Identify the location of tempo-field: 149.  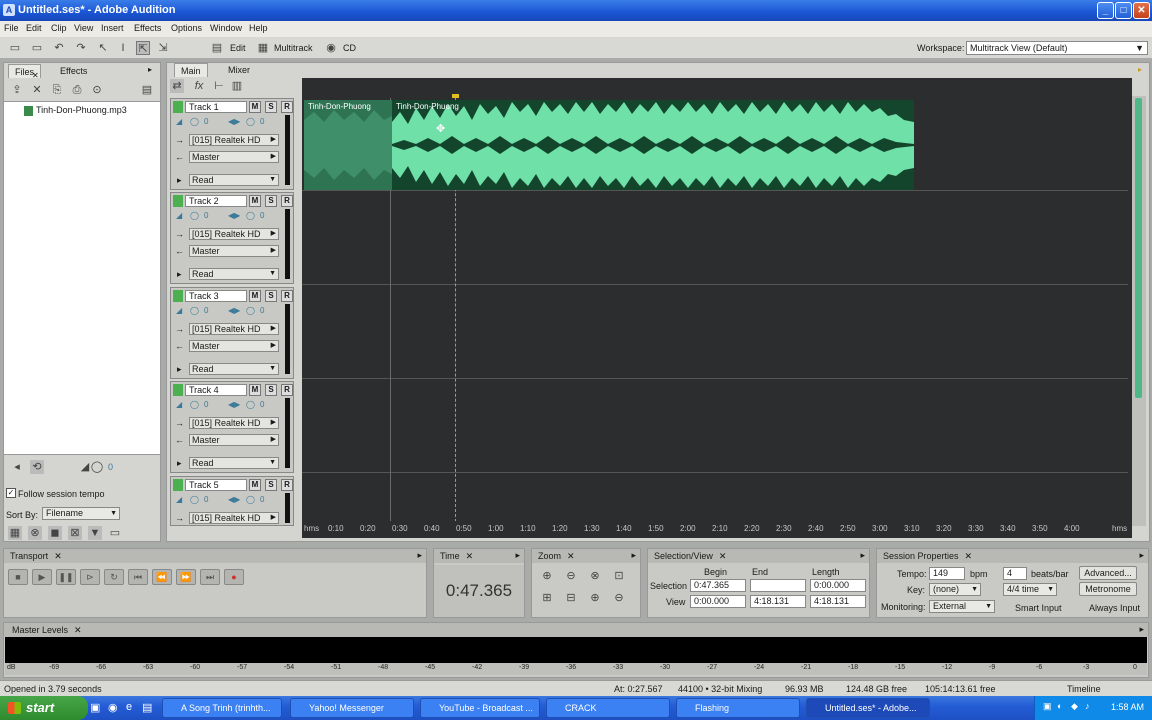
(947, 573).